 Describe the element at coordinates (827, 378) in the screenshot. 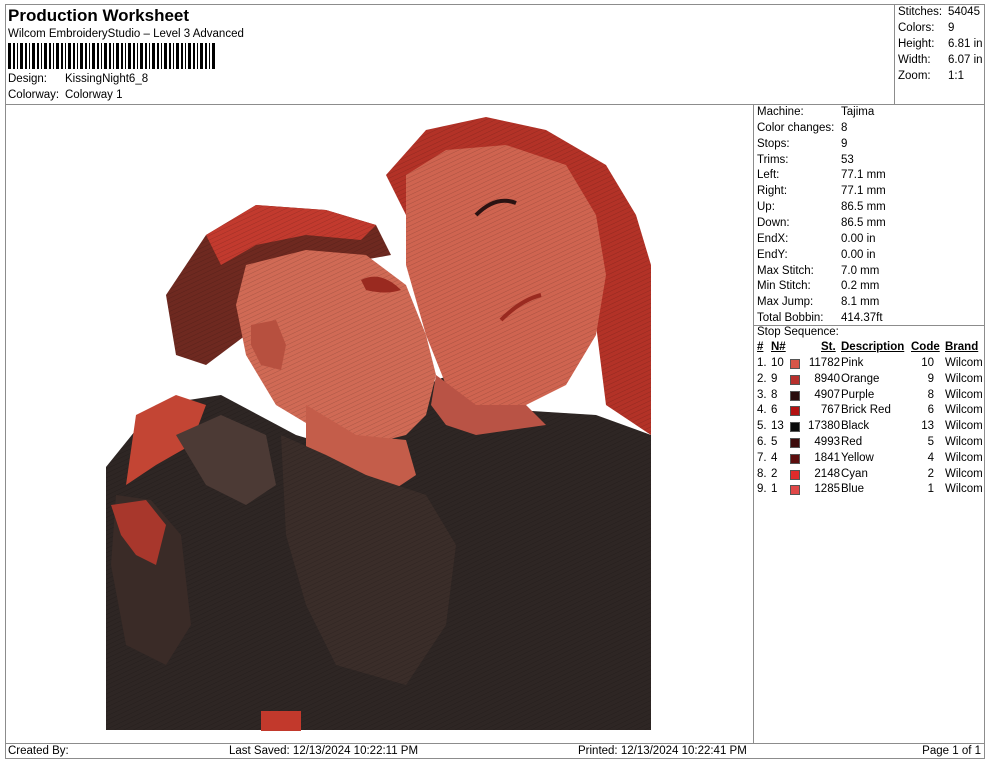

I see `cell-stitches: 8940` at that location.